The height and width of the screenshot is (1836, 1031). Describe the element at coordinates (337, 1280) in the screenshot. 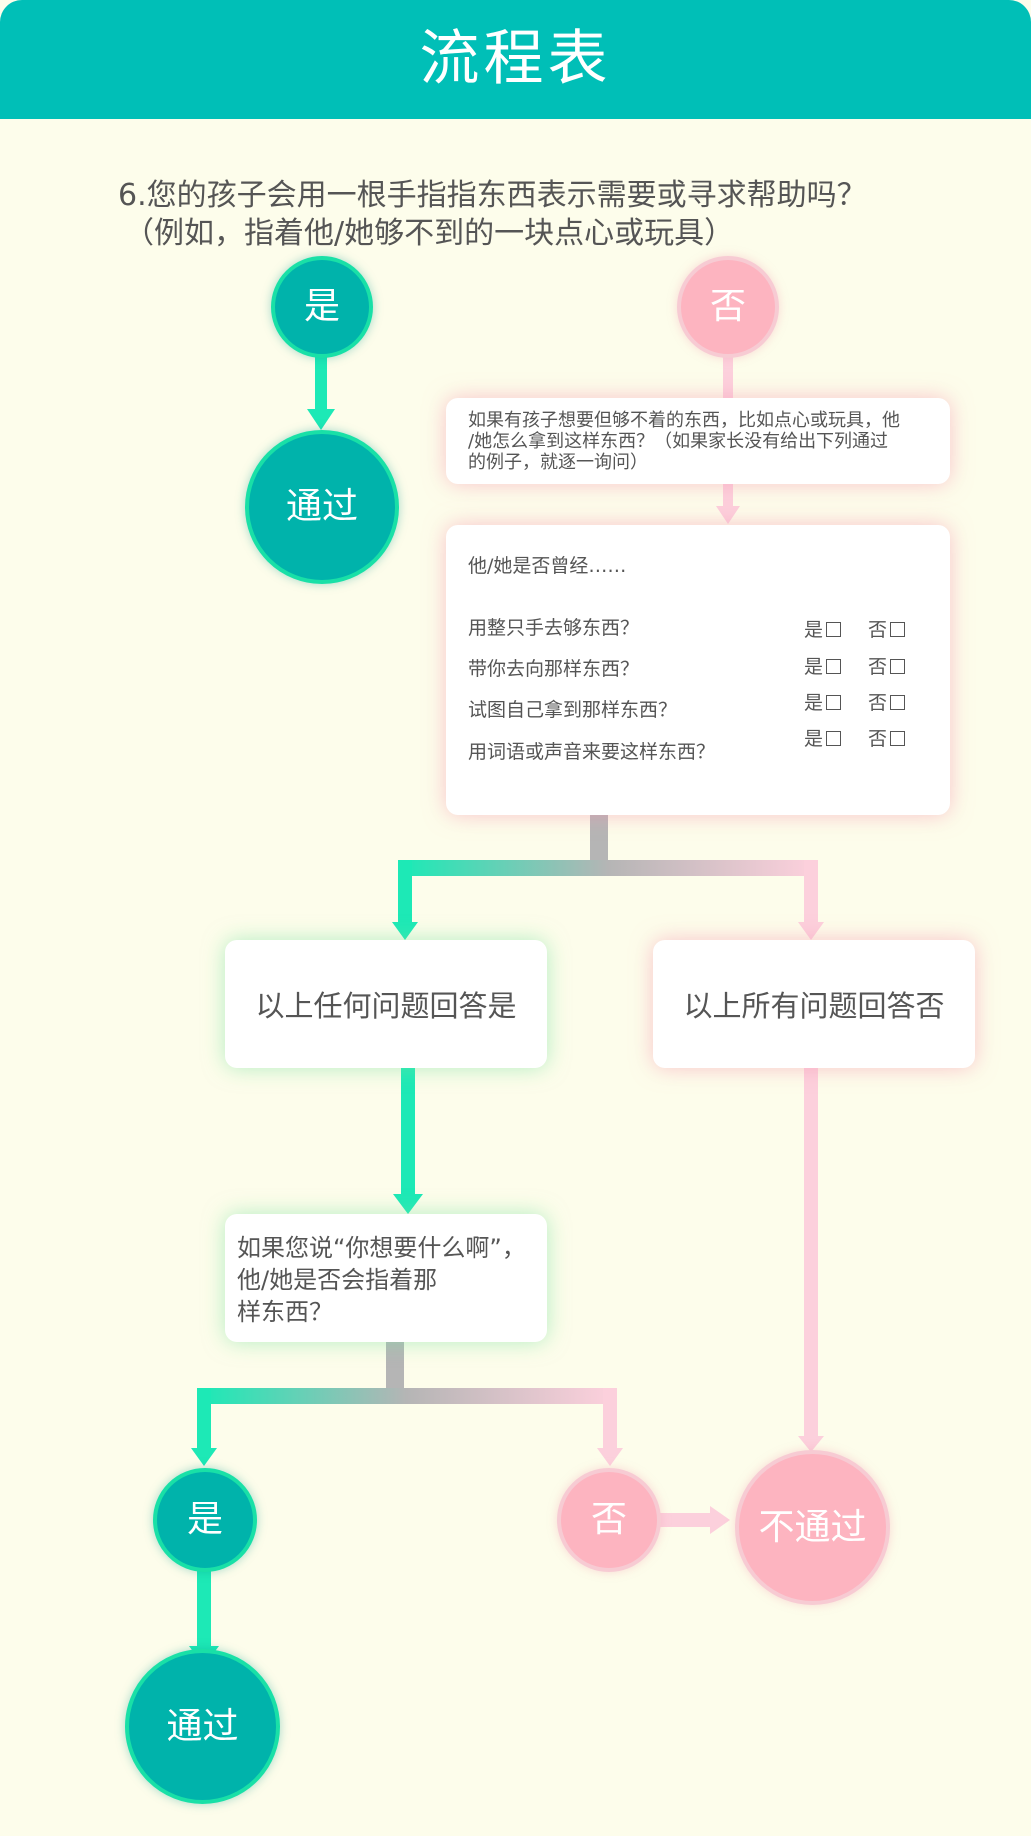

I see `if-you-say-line2: 他/她是否会指着那` at that location.